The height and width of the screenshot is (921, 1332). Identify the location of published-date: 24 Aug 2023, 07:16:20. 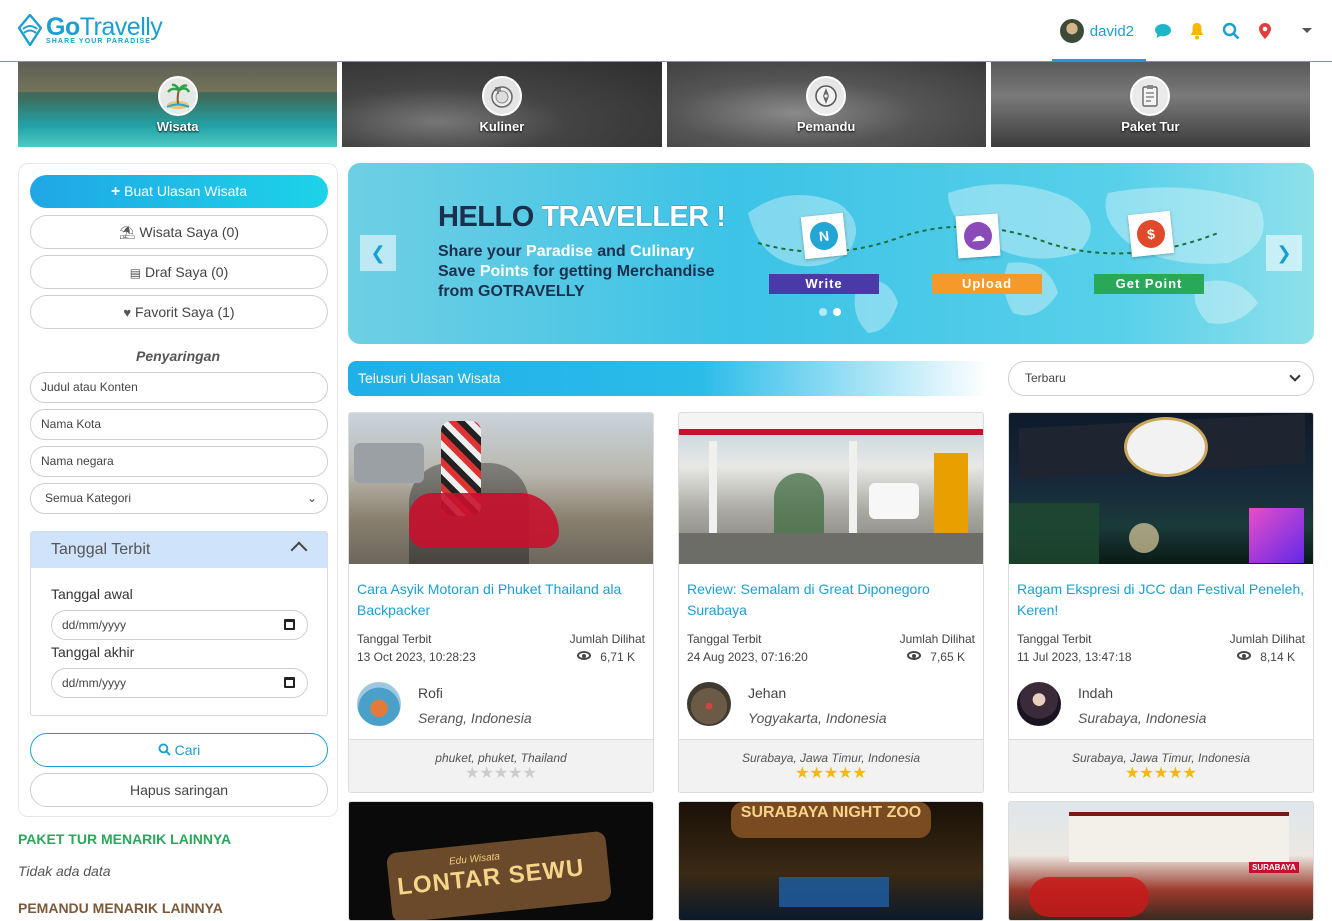
(747, 657).